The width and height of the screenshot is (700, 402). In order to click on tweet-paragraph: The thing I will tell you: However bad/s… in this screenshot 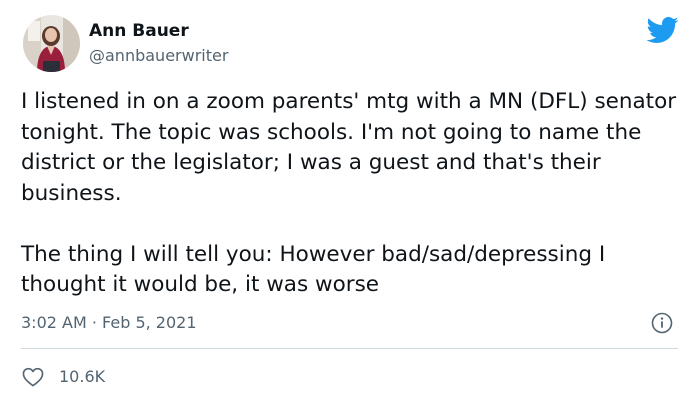, I will do `click(313, 269)`.